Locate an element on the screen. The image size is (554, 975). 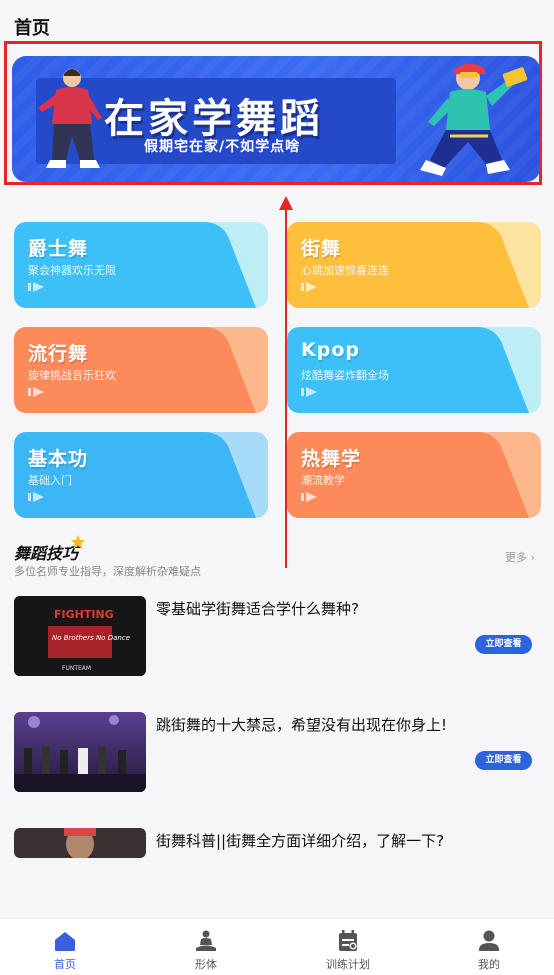
nav-home: 首页 is located at coordinates (65, 947).